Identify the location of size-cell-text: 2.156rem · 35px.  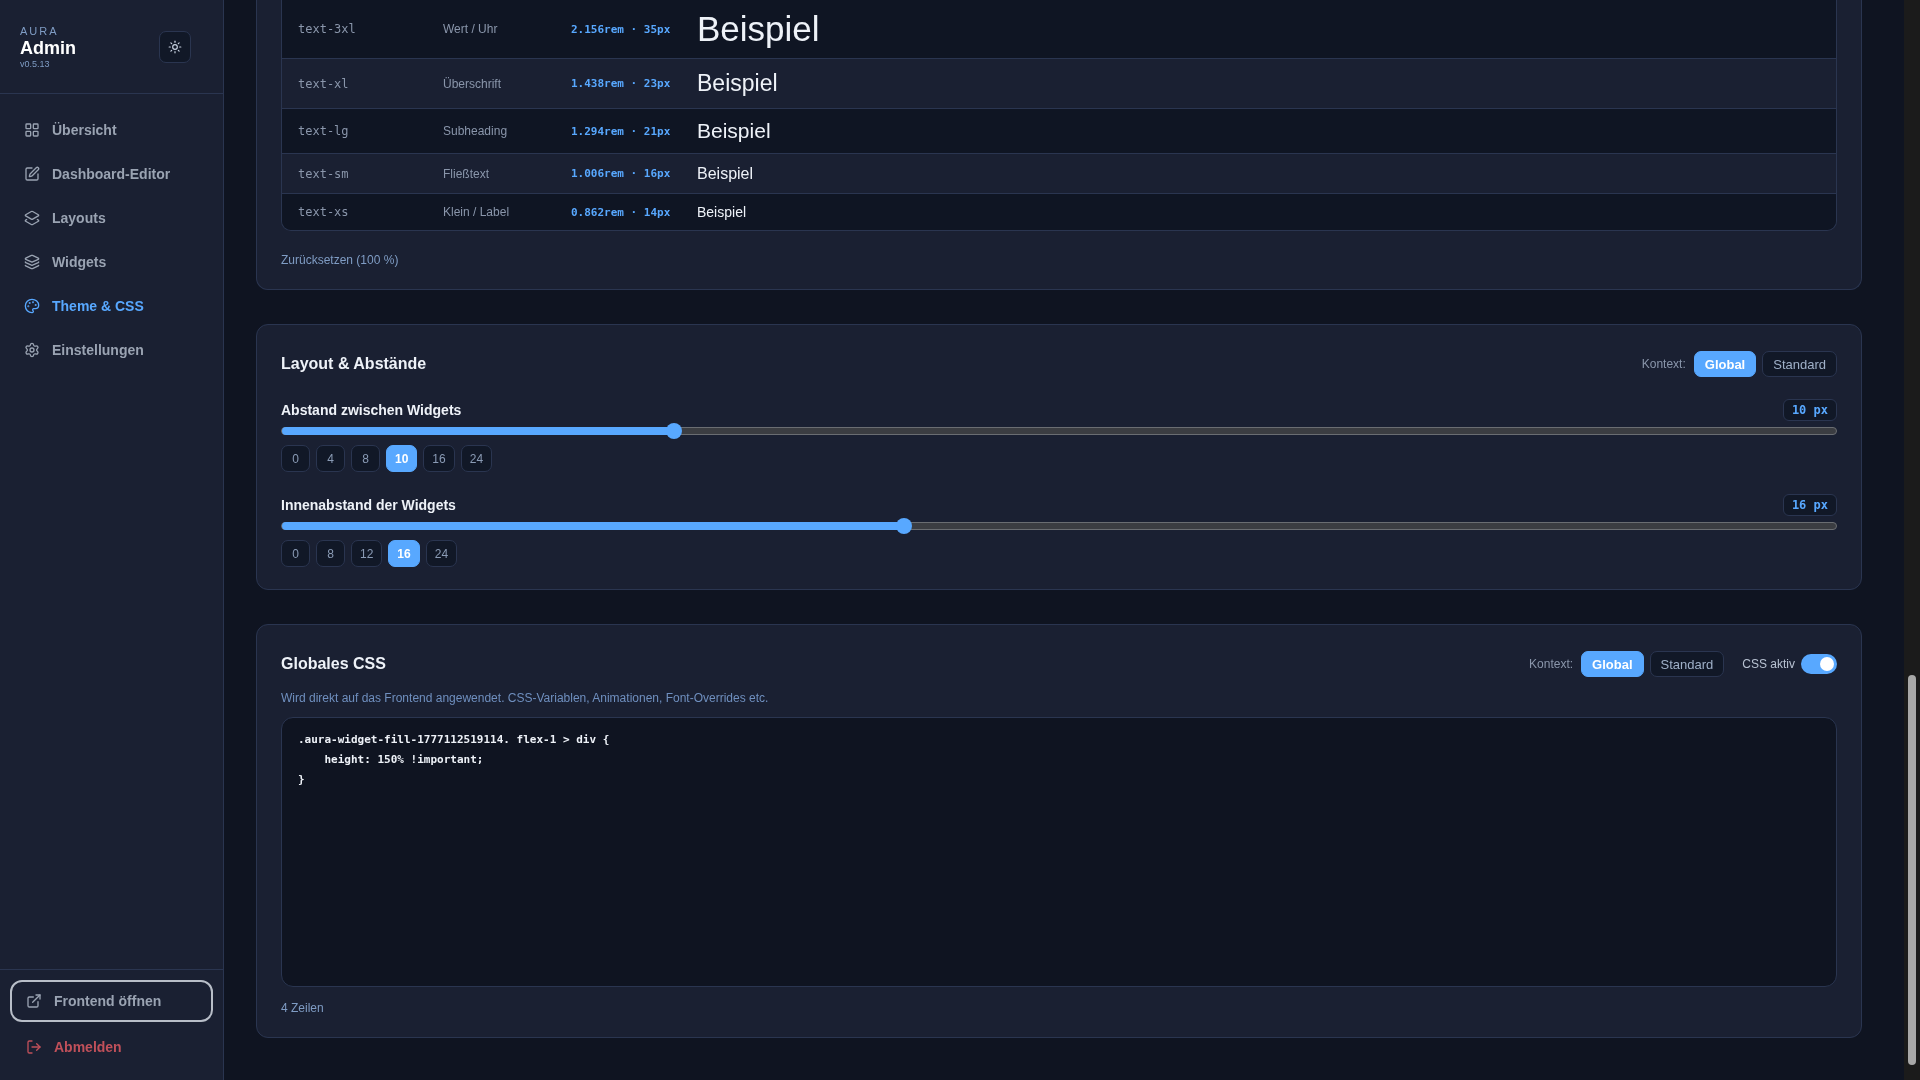
(621, 29).